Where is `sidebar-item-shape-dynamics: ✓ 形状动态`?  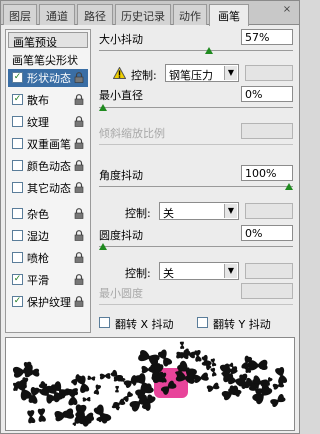
sidebar-item-shape-dynamics: ✓ 形状动态 is located at coordinates (48, 78).